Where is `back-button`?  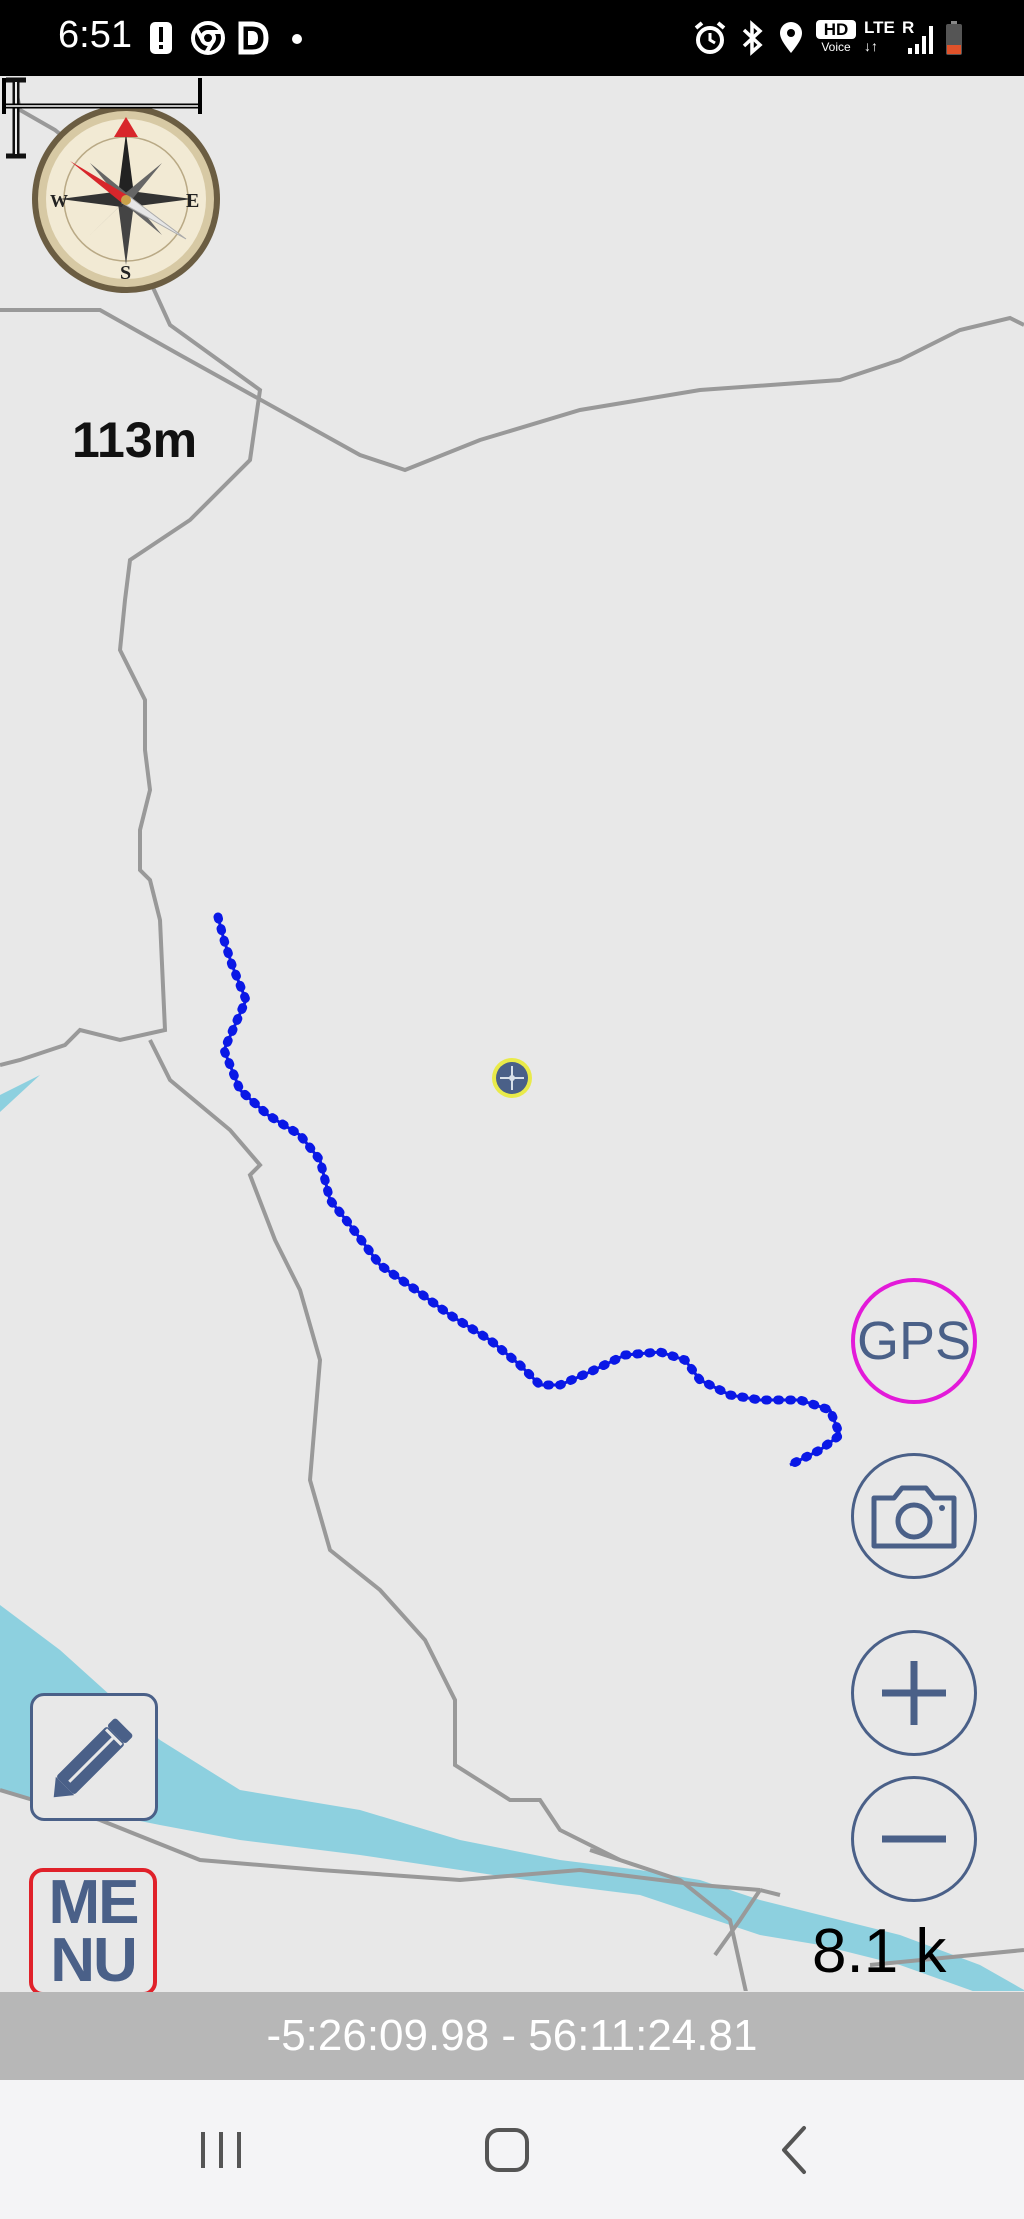
back-button is located at coordinates (795, 2150).